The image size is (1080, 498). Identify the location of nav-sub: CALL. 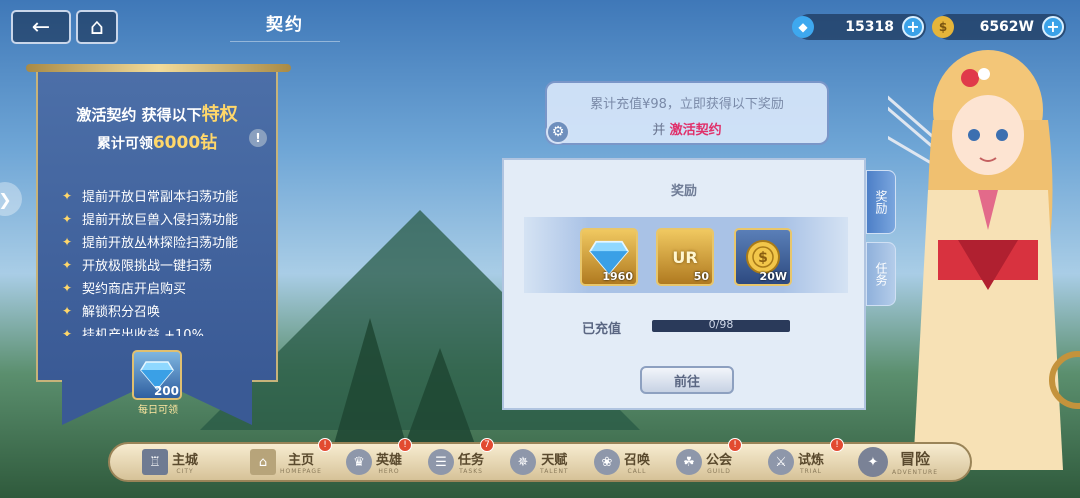
(637, 471).